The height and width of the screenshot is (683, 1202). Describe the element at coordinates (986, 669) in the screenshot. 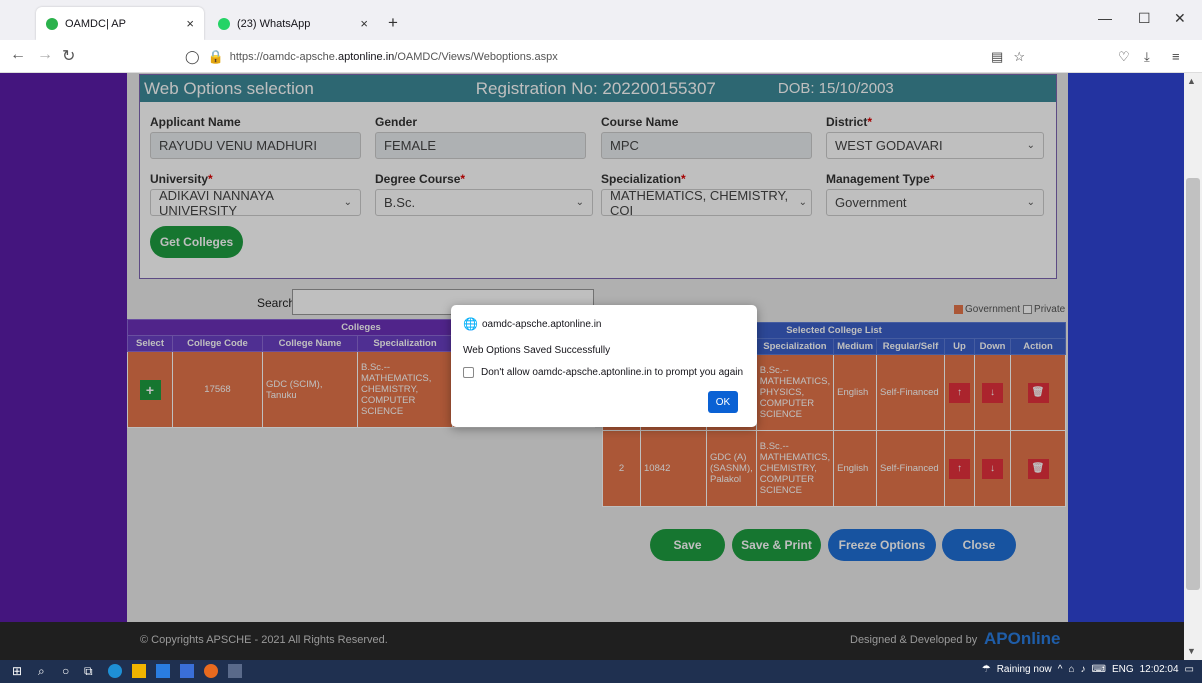

I see `weather-icon: ☂` at that location.